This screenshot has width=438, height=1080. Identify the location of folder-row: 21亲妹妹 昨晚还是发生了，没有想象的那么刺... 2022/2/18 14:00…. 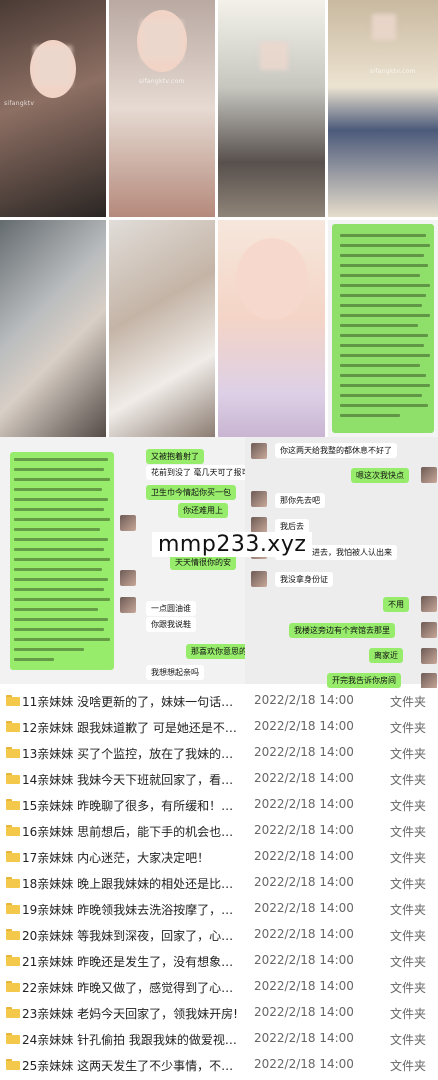
(219, 961).